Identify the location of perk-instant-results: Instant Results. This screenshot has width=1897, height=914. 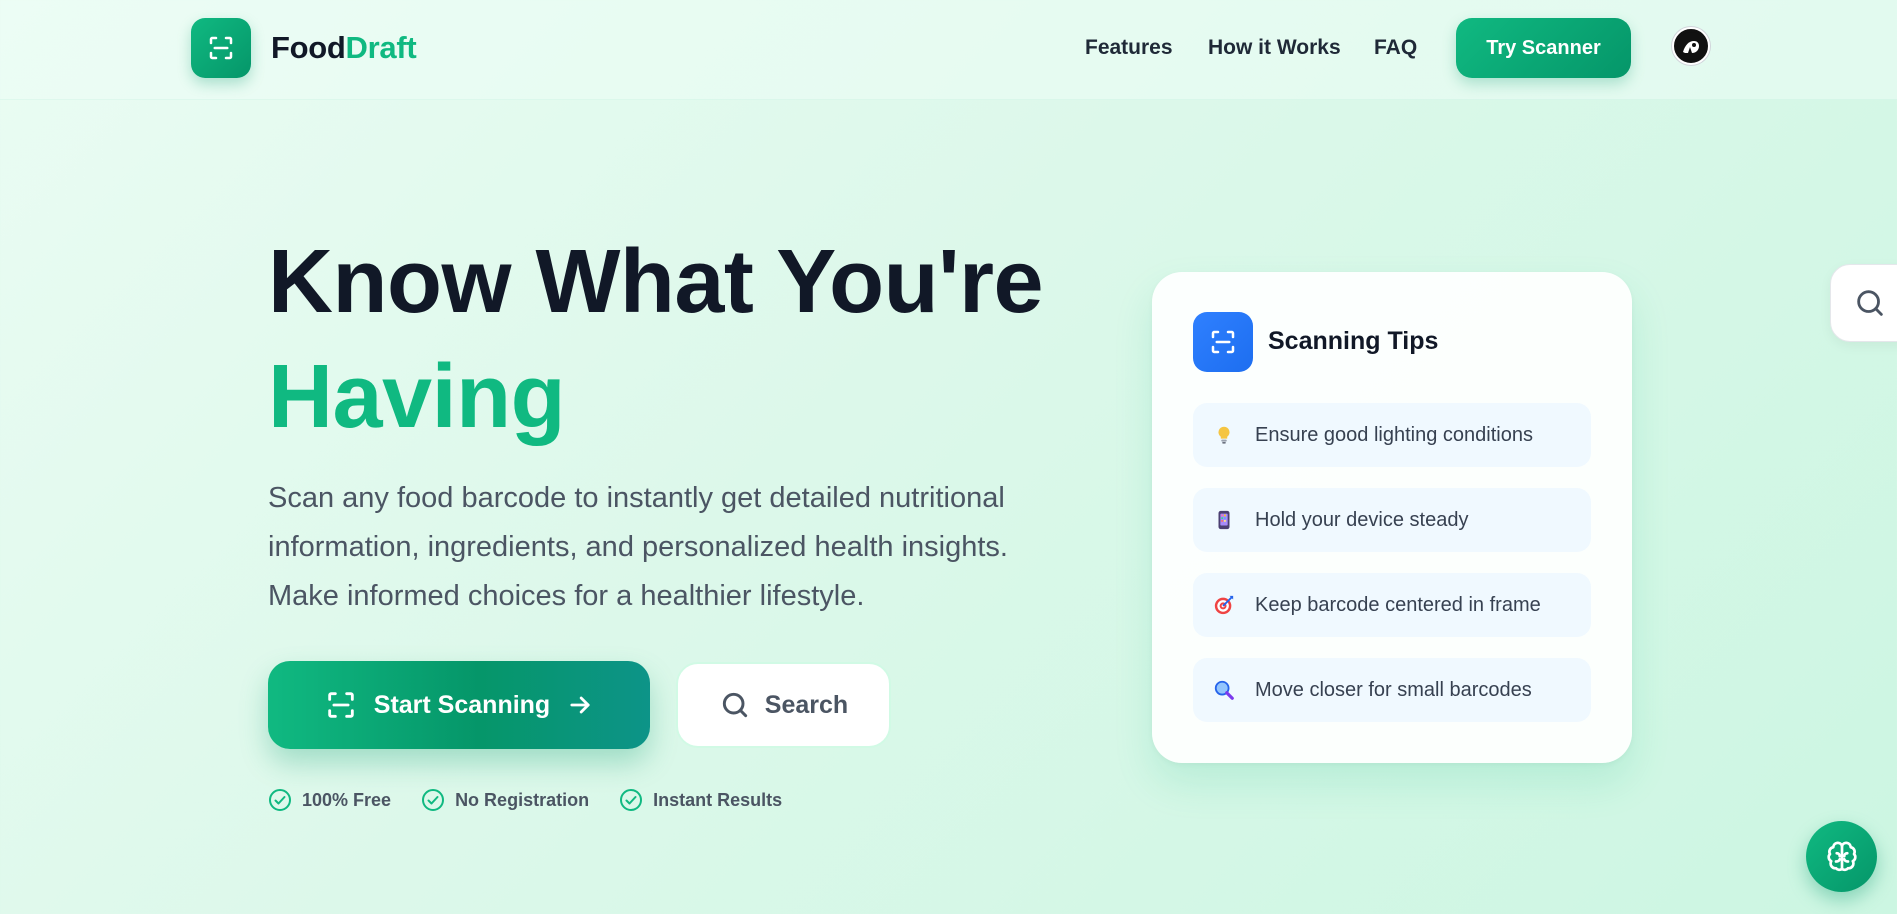
(700, 800).